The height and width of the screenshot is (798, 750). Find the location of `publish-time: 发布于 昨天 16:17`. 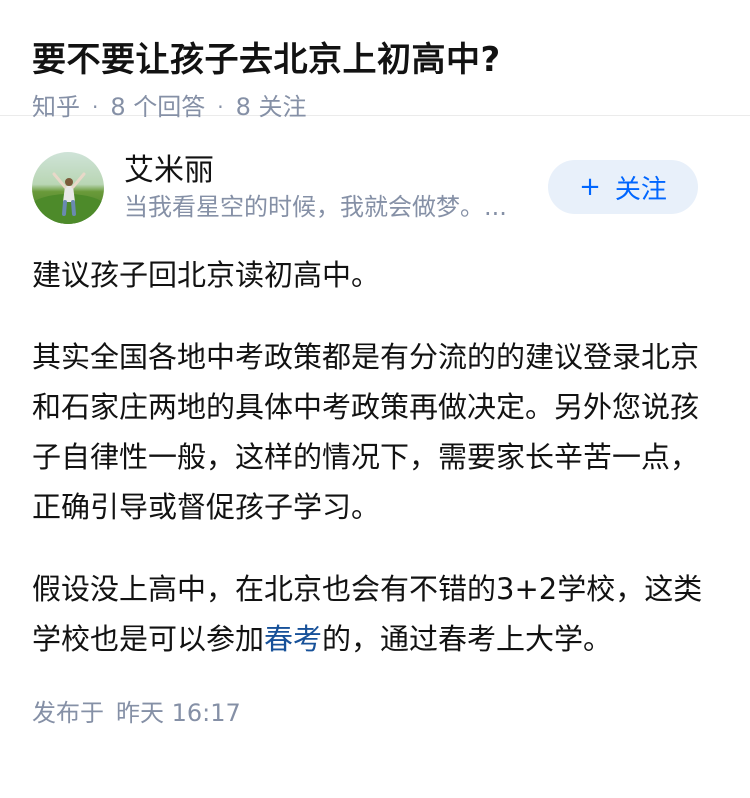

publish-time: 发布于 昨天 16:17 is located at coordinates (375, 713).